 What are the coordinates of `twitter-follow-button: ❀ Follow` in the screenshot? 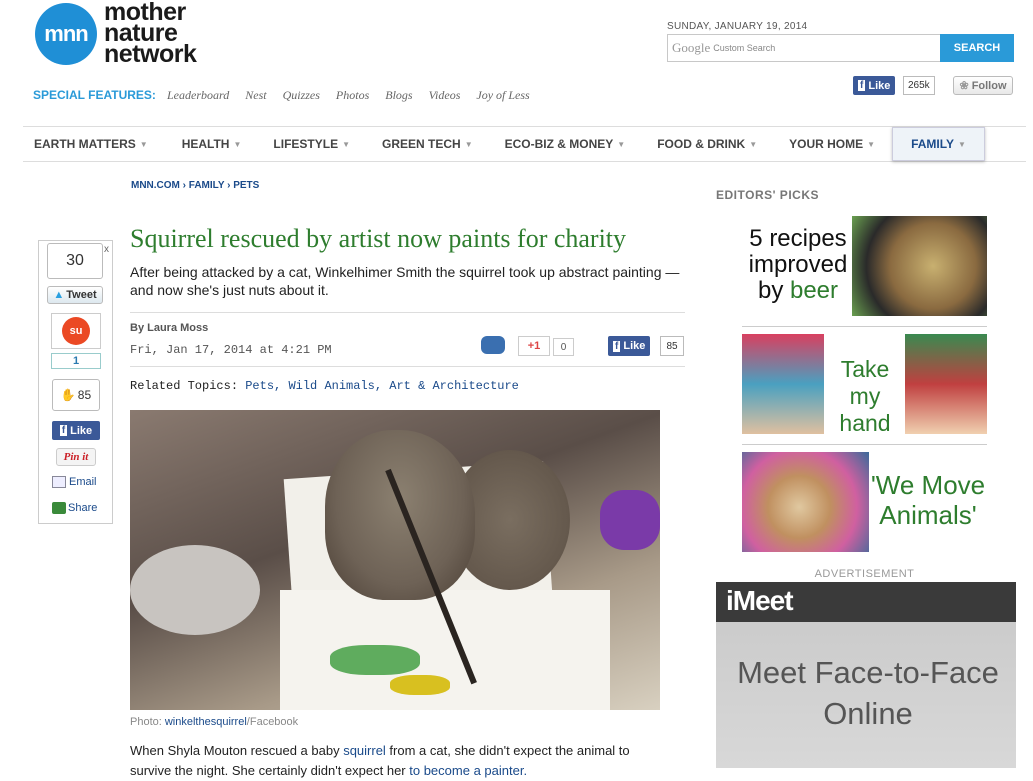 It's located at (983, 85).